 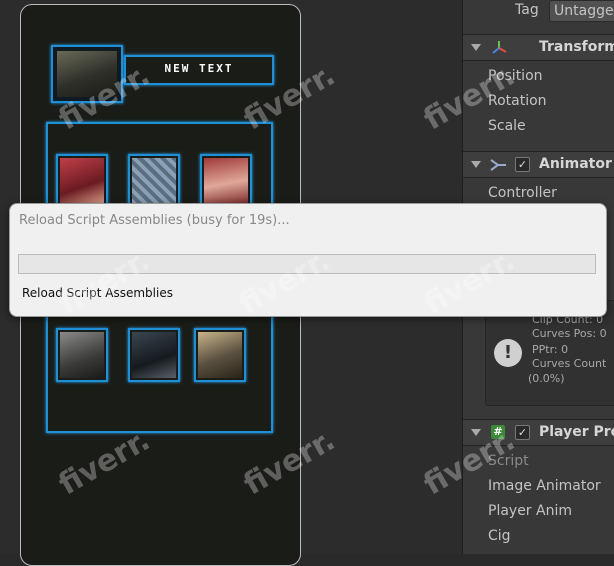 I want to click on player-component-title: Player Pro, so click(x=576, y=432).